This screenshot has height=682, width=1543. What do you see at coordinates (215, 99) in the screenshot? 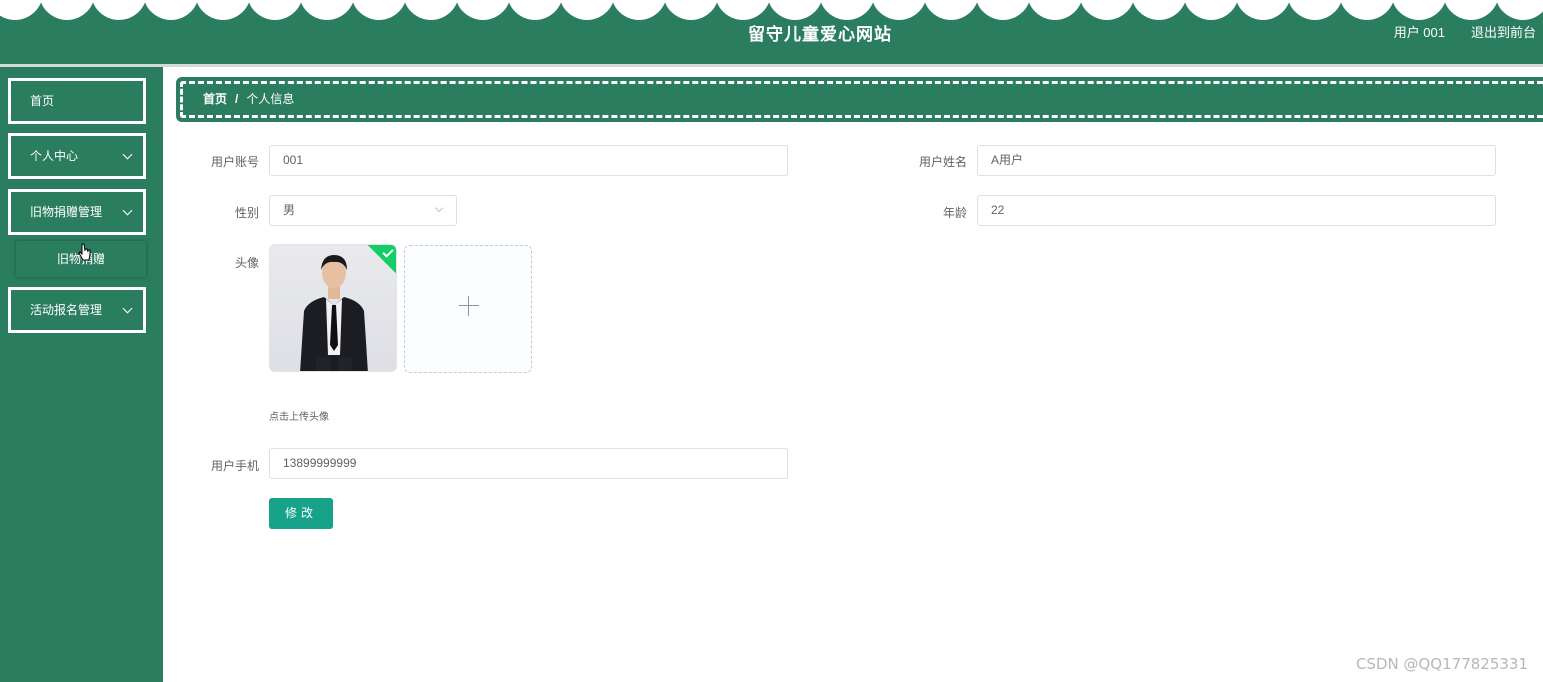
I see `breadcrumb-home-link: 首页` at bounding box center [215, 99].